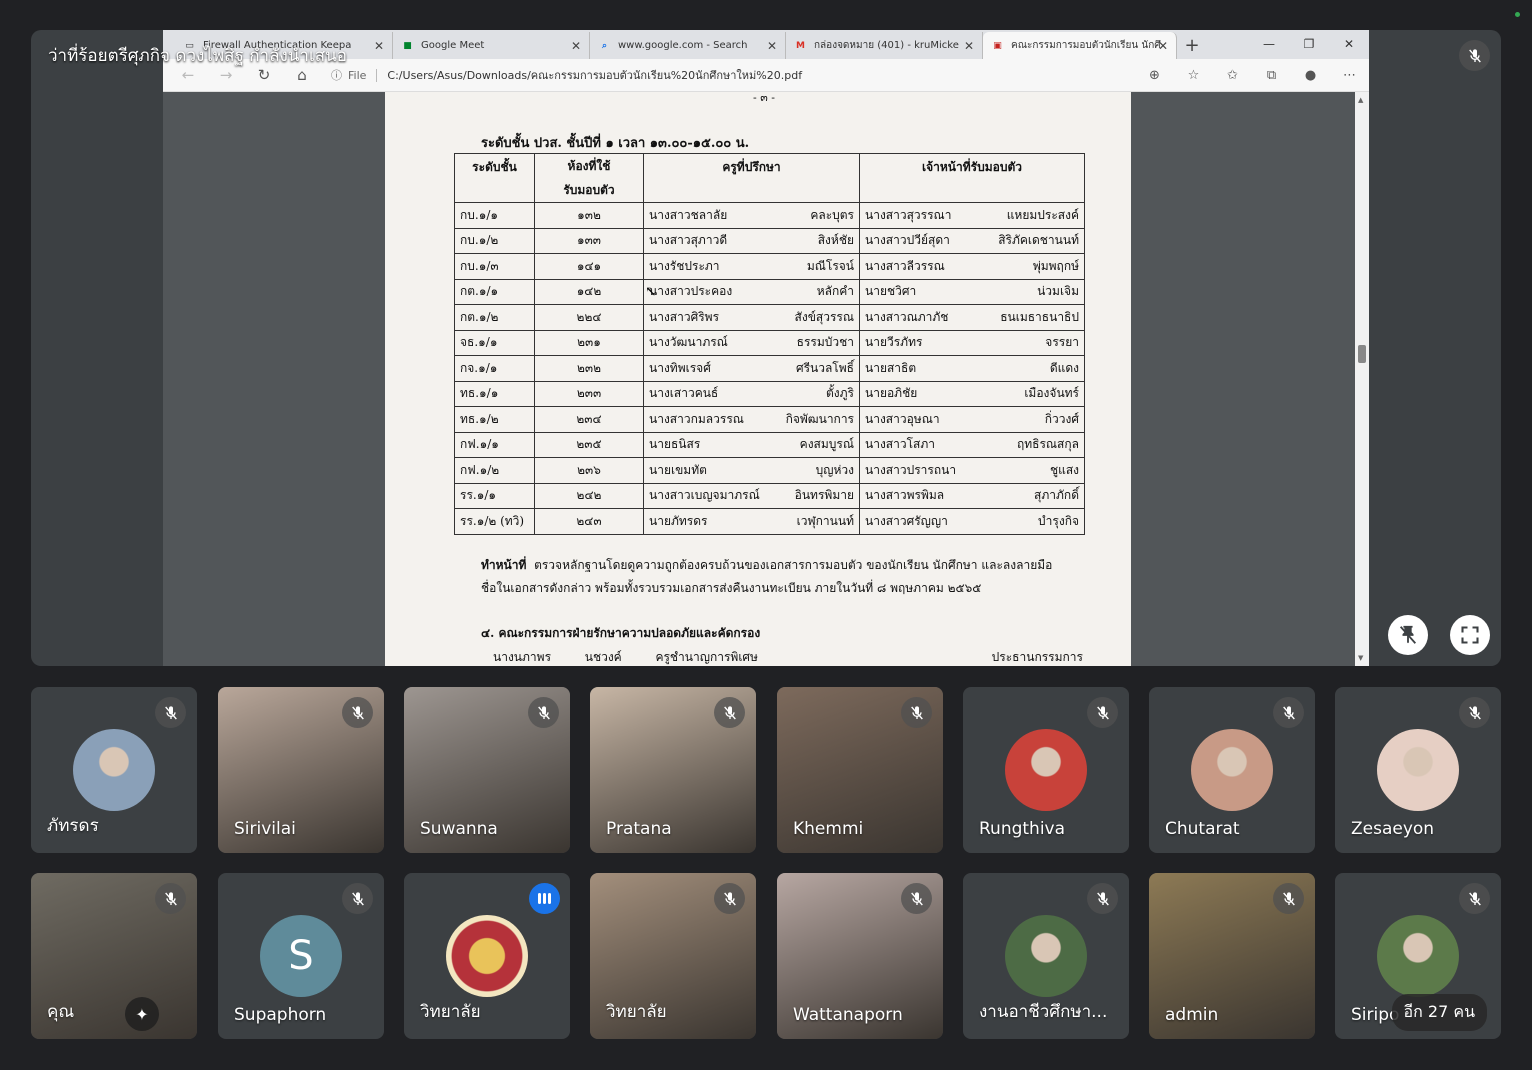 This screenshot has height=1070, width=1532. I want to click on cell-room: ๒๓๖, so click(589, 470).